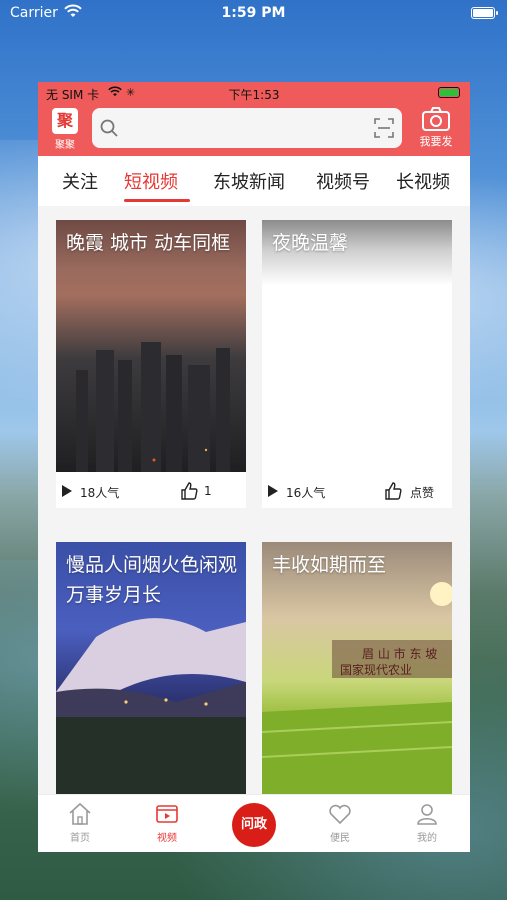 Image resolution: width=507 pixels, height=900 pixels. Describe the element at coordinates (436, 119) in the screenshot. I see `camera-icon` at that location.